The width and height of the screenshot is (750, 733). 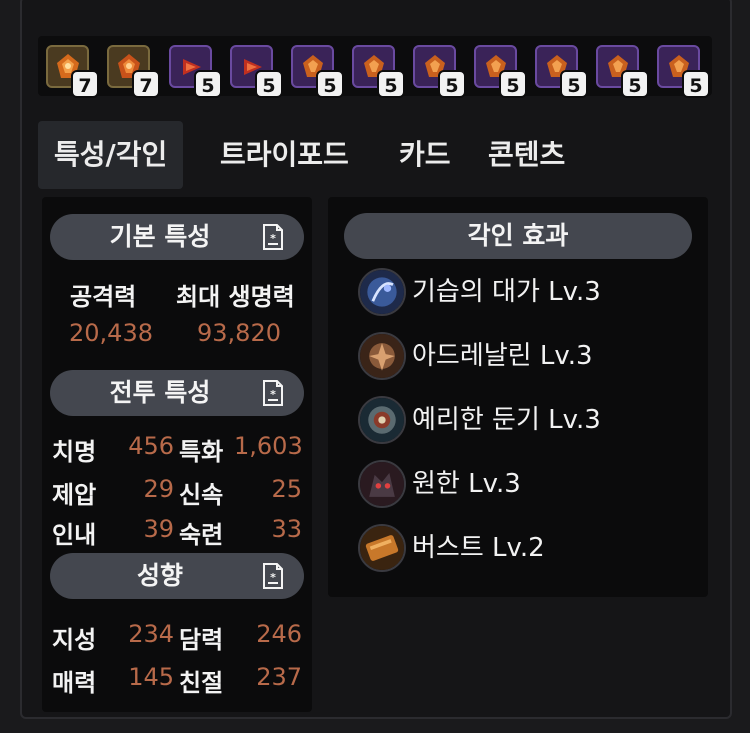 I want to click on specialization-label: 특화, so click(x=201, y=452).